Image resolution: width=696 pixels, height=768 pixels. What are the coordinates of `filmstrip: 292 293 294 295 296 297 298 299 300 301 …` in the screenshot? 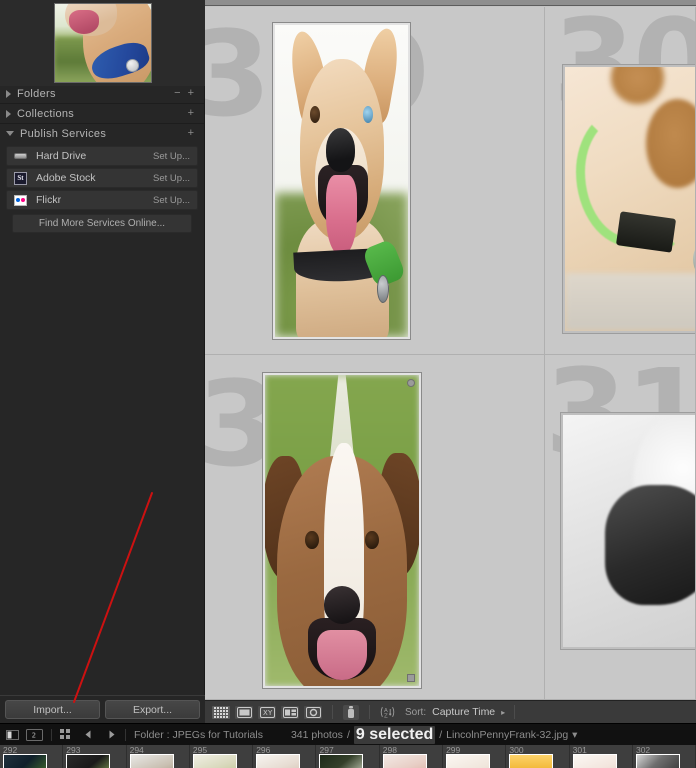 It's located at (348, 756).